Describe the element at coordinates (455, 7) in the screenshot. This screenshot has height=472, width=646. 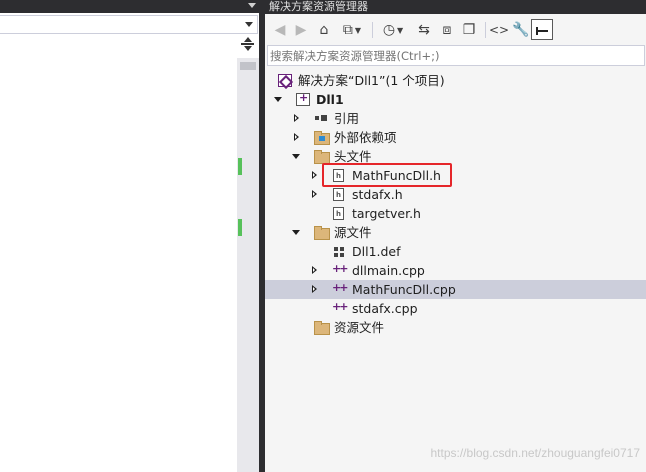
I see `explorer-title: 解决方案资源管理器` at that location.